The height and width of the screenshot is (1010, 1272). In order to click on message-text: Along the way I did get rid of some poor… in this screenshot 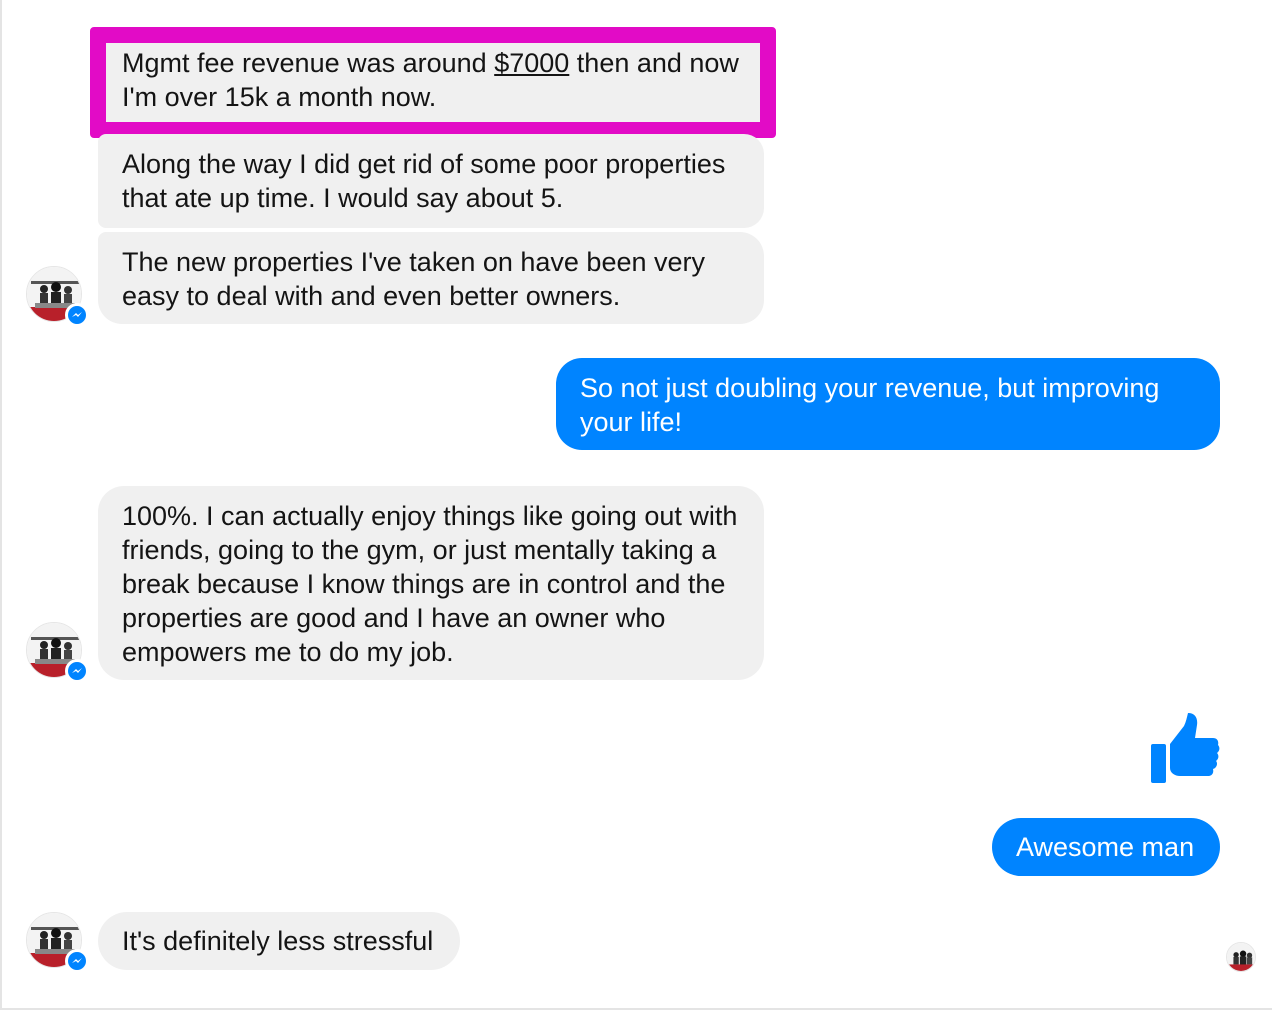, I will do `click(424, 181)`.